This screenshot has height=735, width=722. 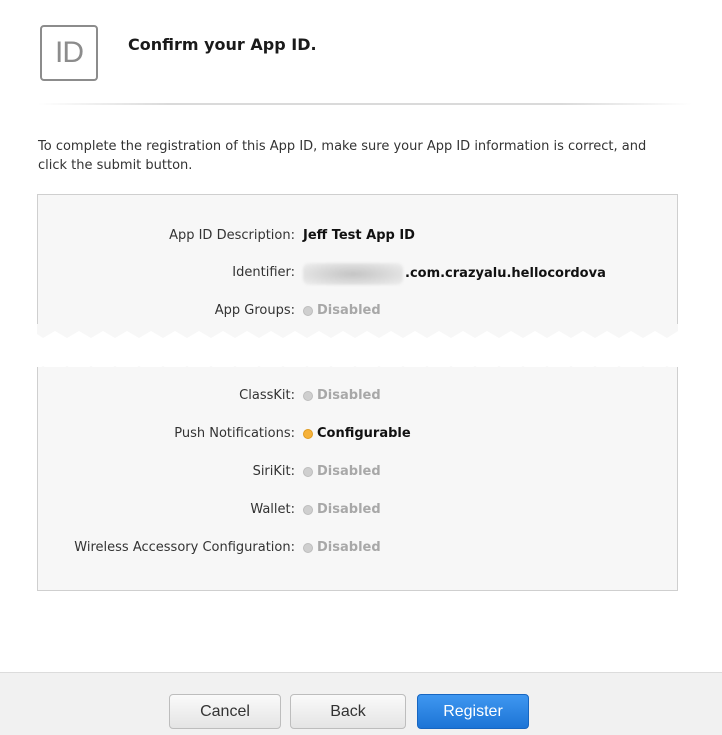 What do you see at coordinates (225, 711) in the screenshot?
I see `cancel-button: Cancel` at bounding box center [225, 711].